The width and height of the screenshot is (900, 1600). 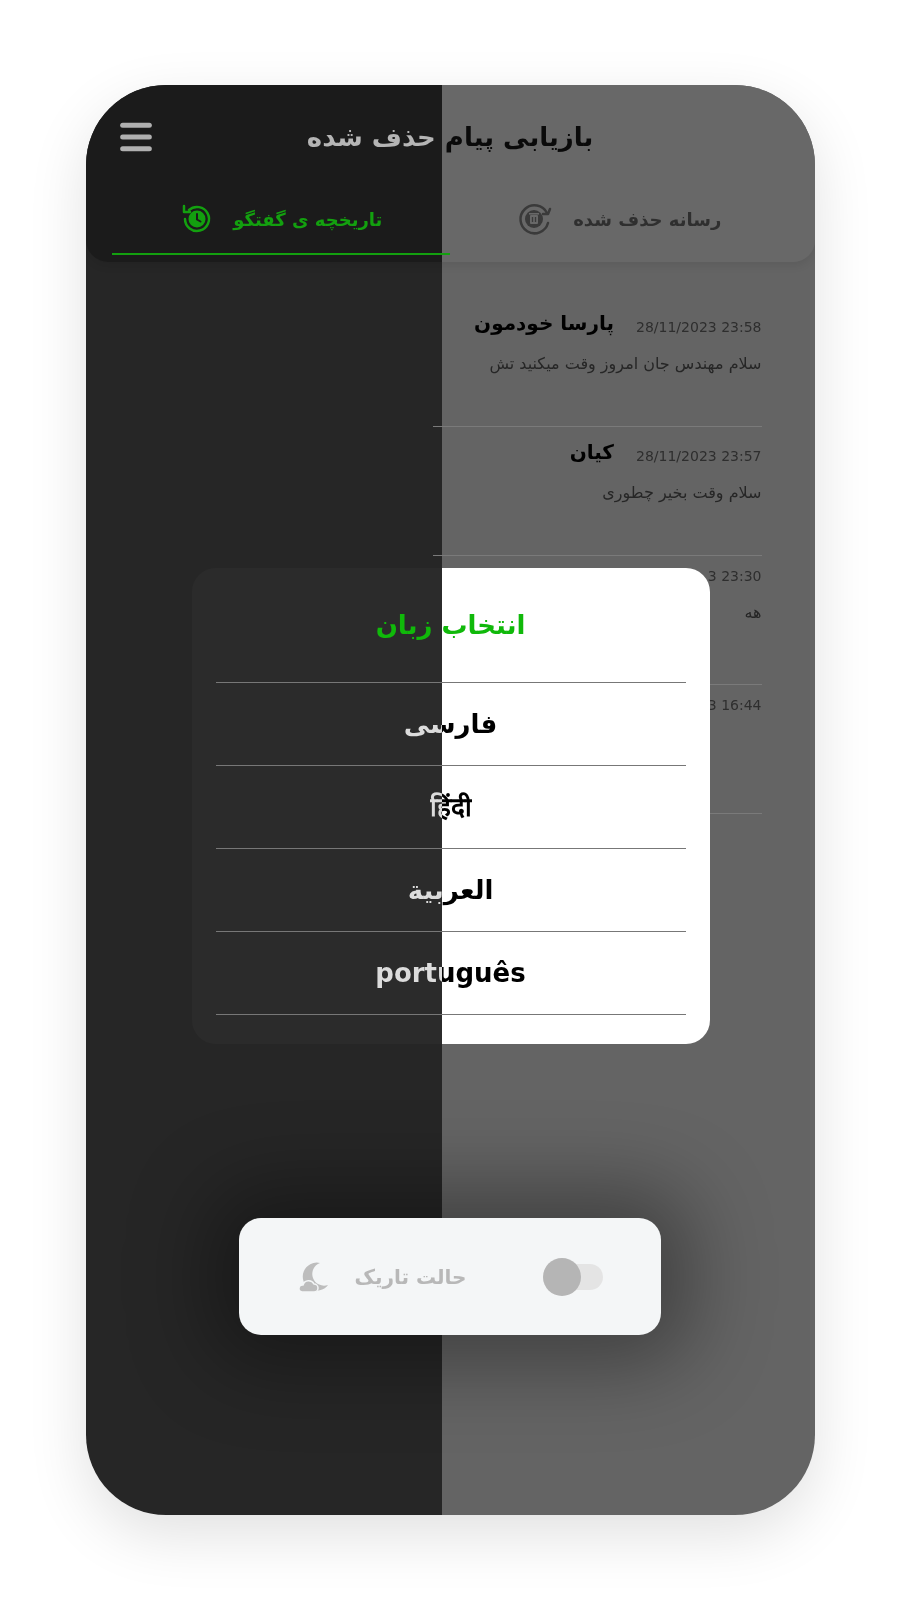 I want to click on sender-name: کیان, so click(x=591, y=452).